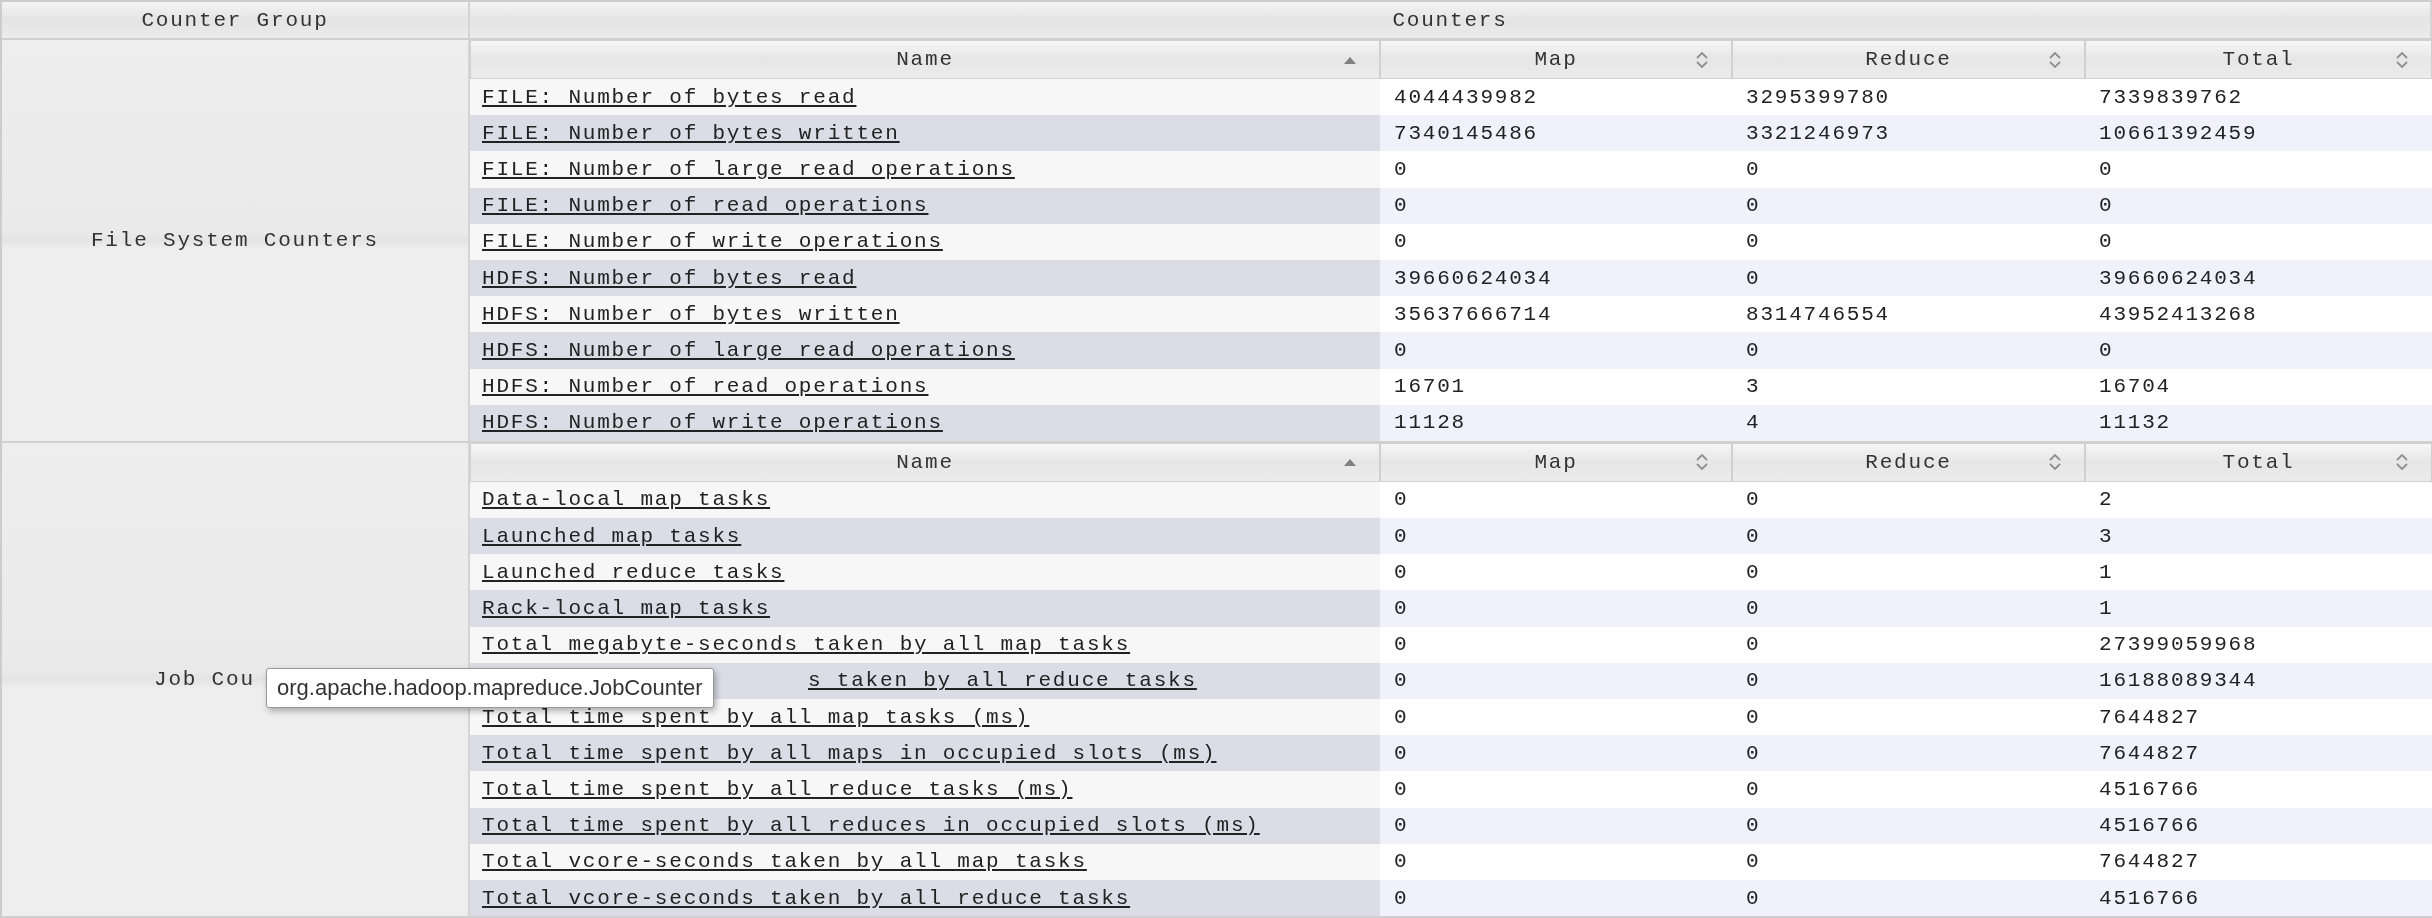  What do you see at coordinates (234, 240) in the screenshot?
I see `group-label: File System Counters` at bounding box center [234, 240].